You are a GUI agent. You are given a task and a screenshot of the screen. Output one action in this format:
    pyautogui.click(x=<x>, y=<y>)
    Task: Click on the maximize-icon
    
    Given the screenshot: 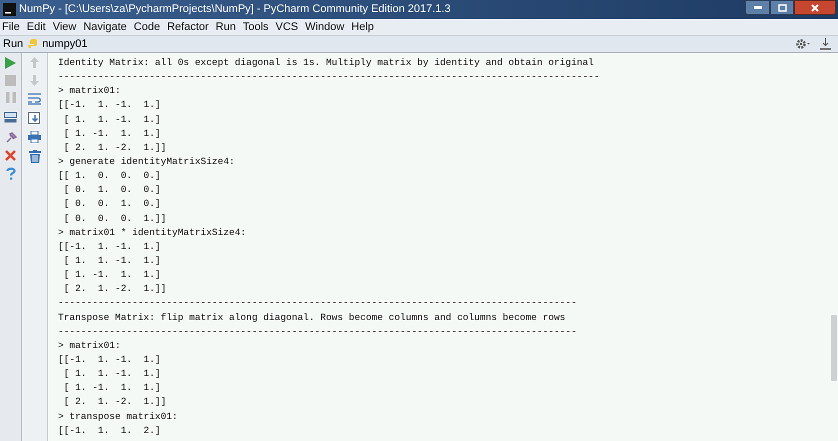 What is the action you would take?
    pyautogui.click(x=782, y=8)
    